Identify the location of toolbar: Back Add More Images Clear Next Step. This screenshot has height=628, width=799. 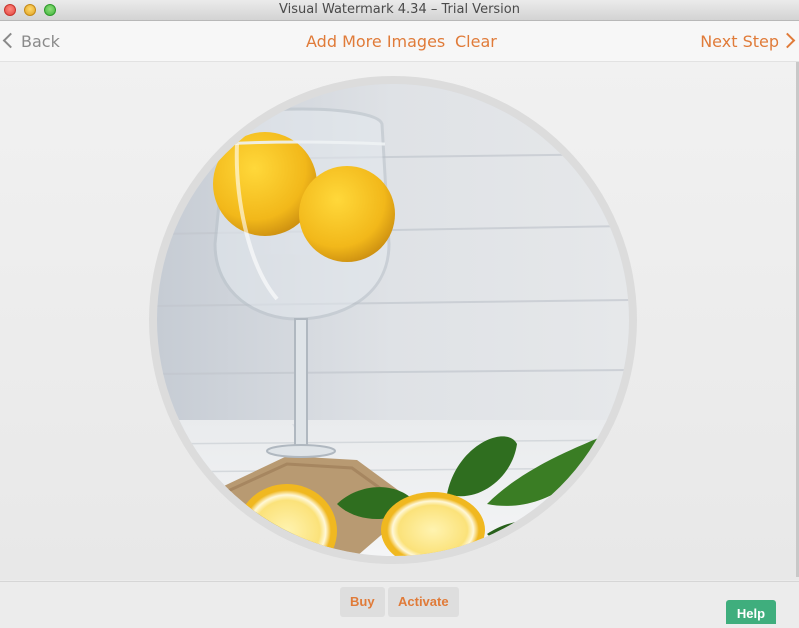
(399, 41).